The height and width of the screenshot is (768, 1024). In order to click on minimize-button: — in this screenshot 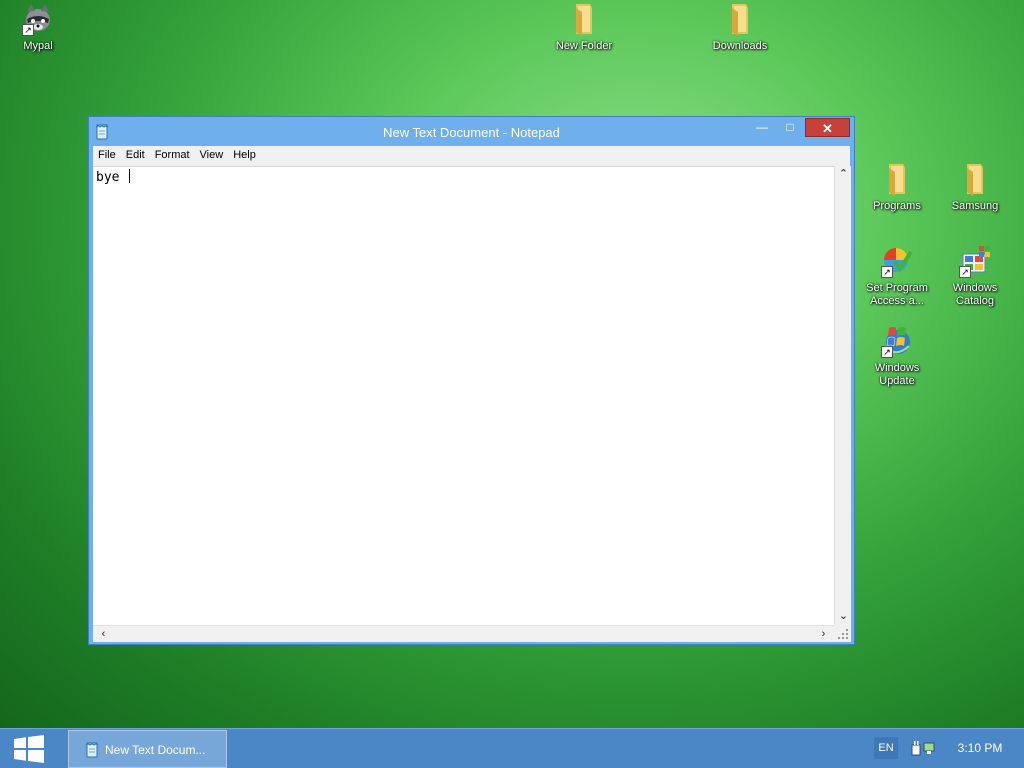, I will do `click(762, 127)`.